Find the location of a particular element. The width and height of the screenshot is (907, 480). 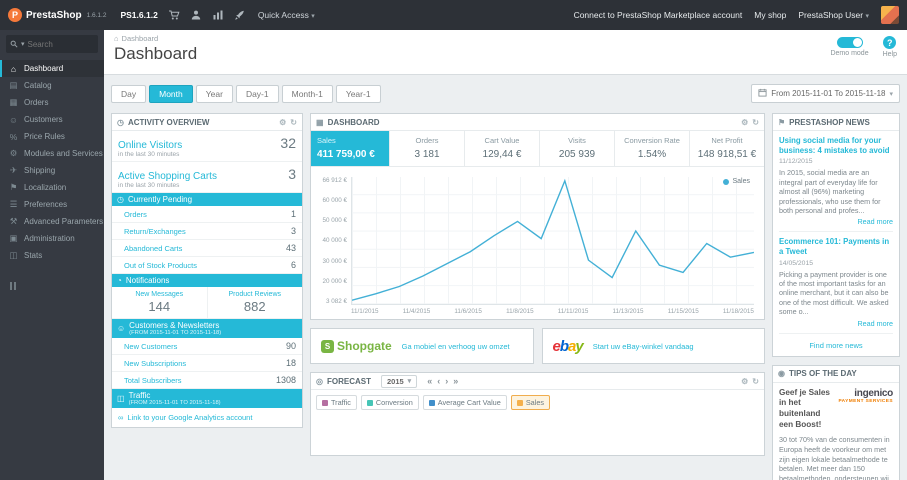

last-year-icon: » is located at coordinates (455, 381).